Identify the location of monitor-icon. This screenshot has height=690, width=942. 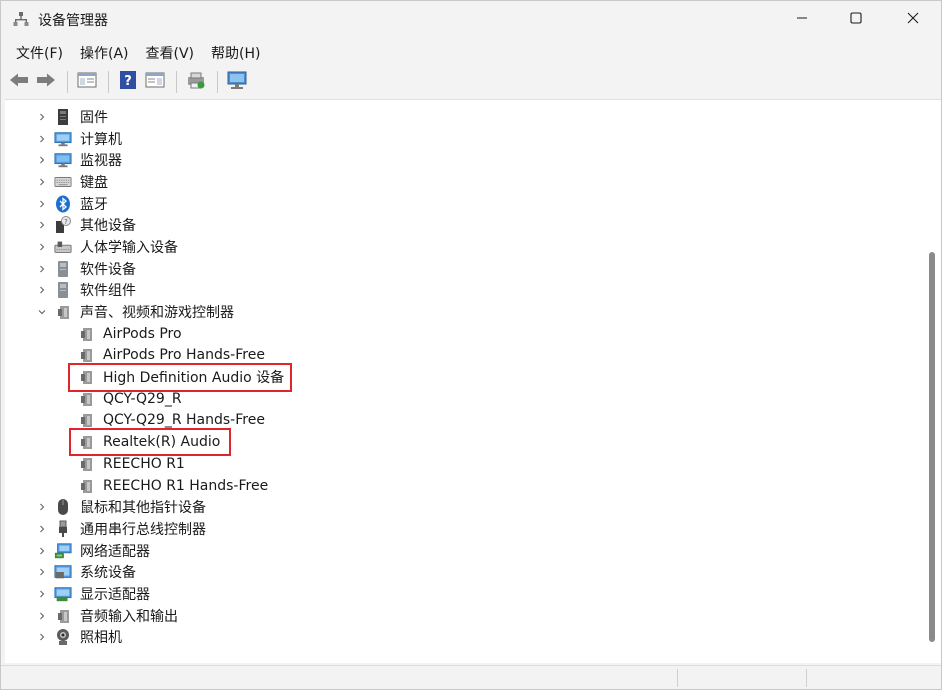
(63, 160).